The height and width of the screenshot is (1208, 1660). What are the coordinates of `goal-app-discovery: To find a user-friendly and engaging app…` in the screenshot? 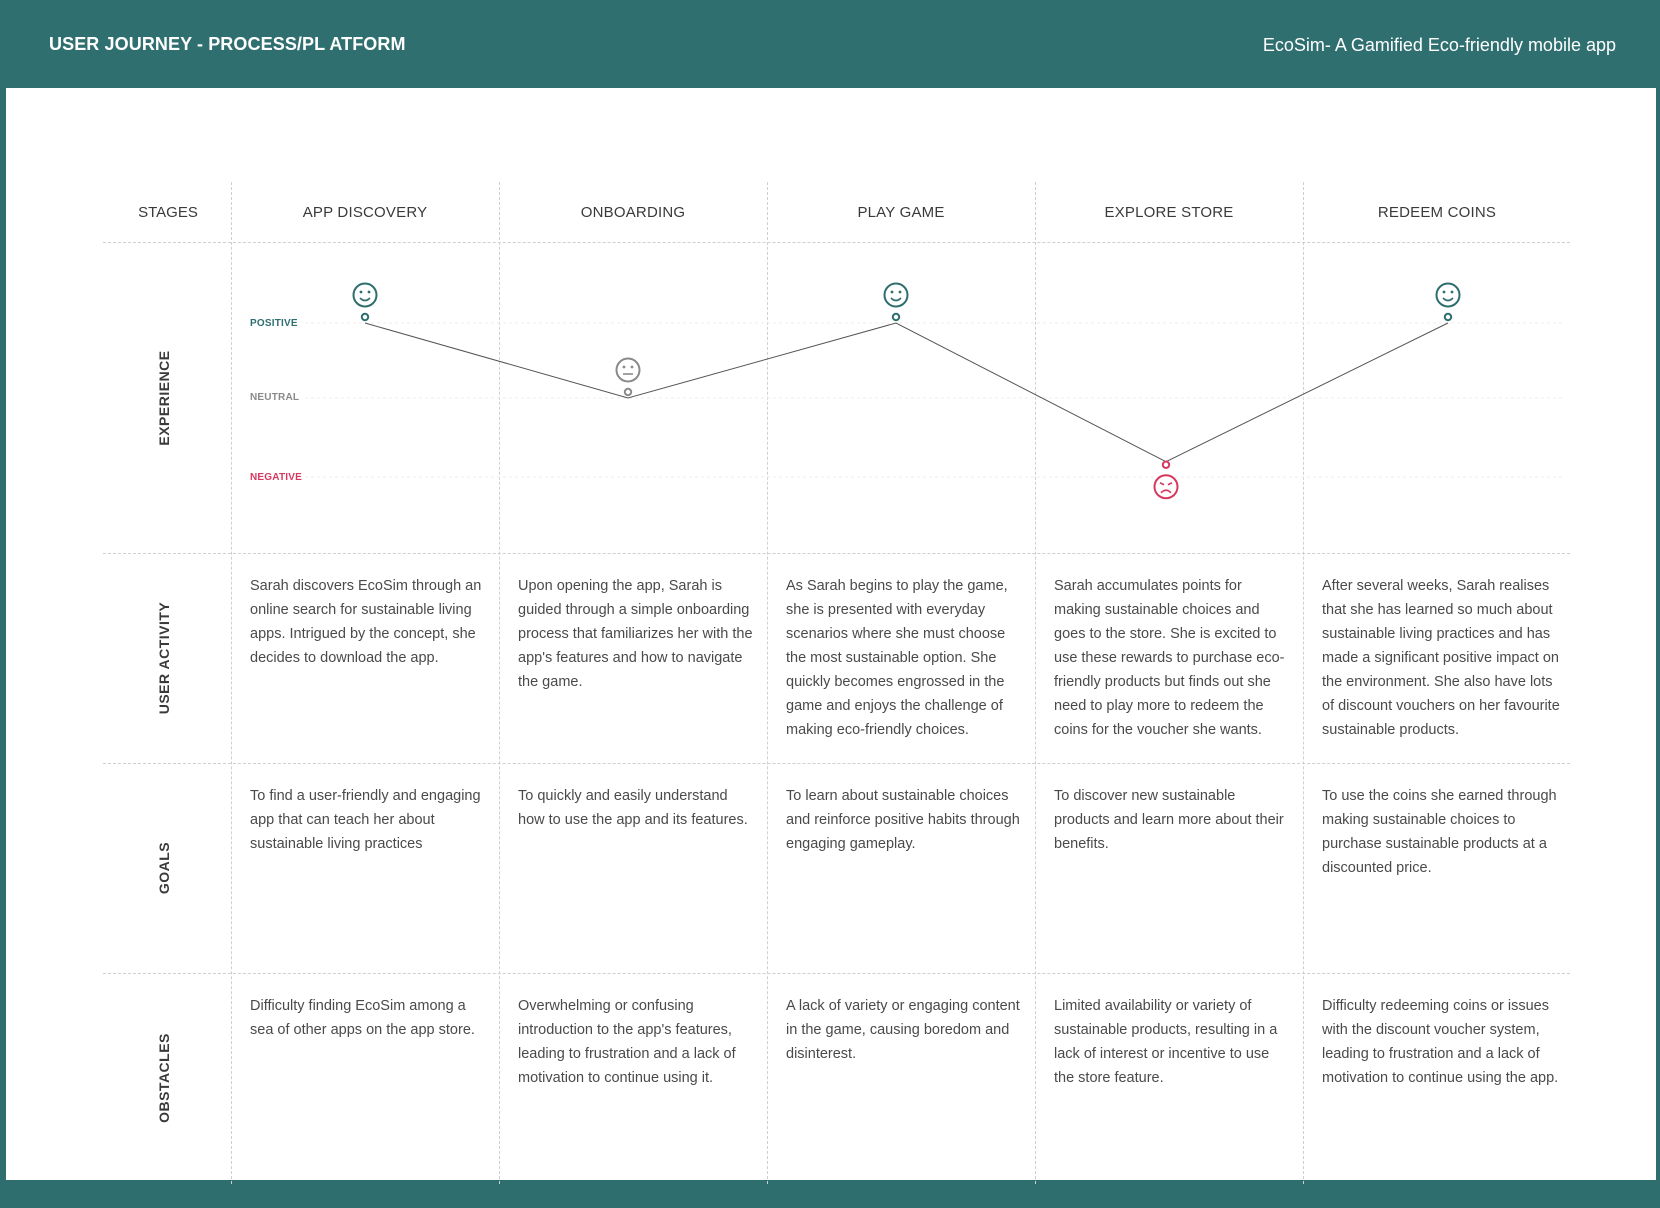 It's located at (365, 820).